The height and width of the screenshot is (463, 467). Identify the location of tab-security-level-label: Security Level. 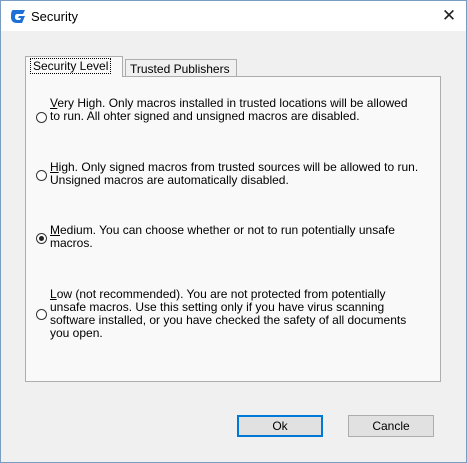
(71, 66).